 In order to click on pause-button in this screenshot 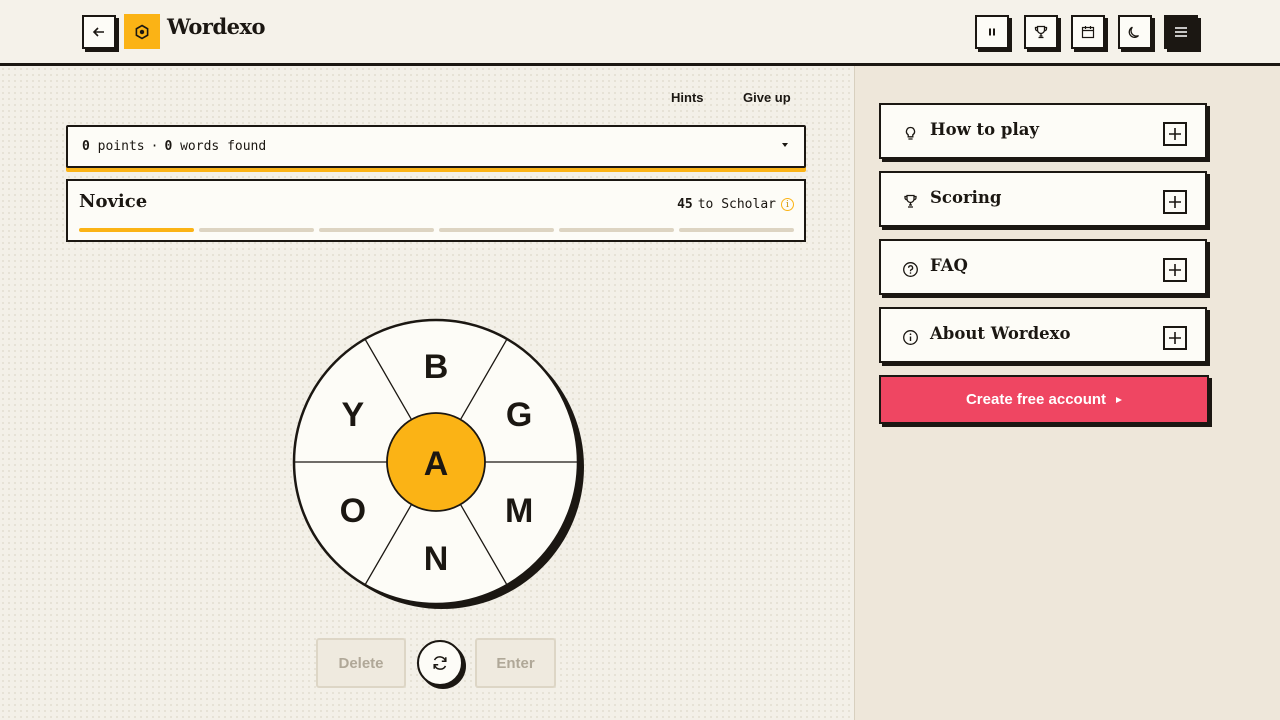, I will do `click(992, 32)`.